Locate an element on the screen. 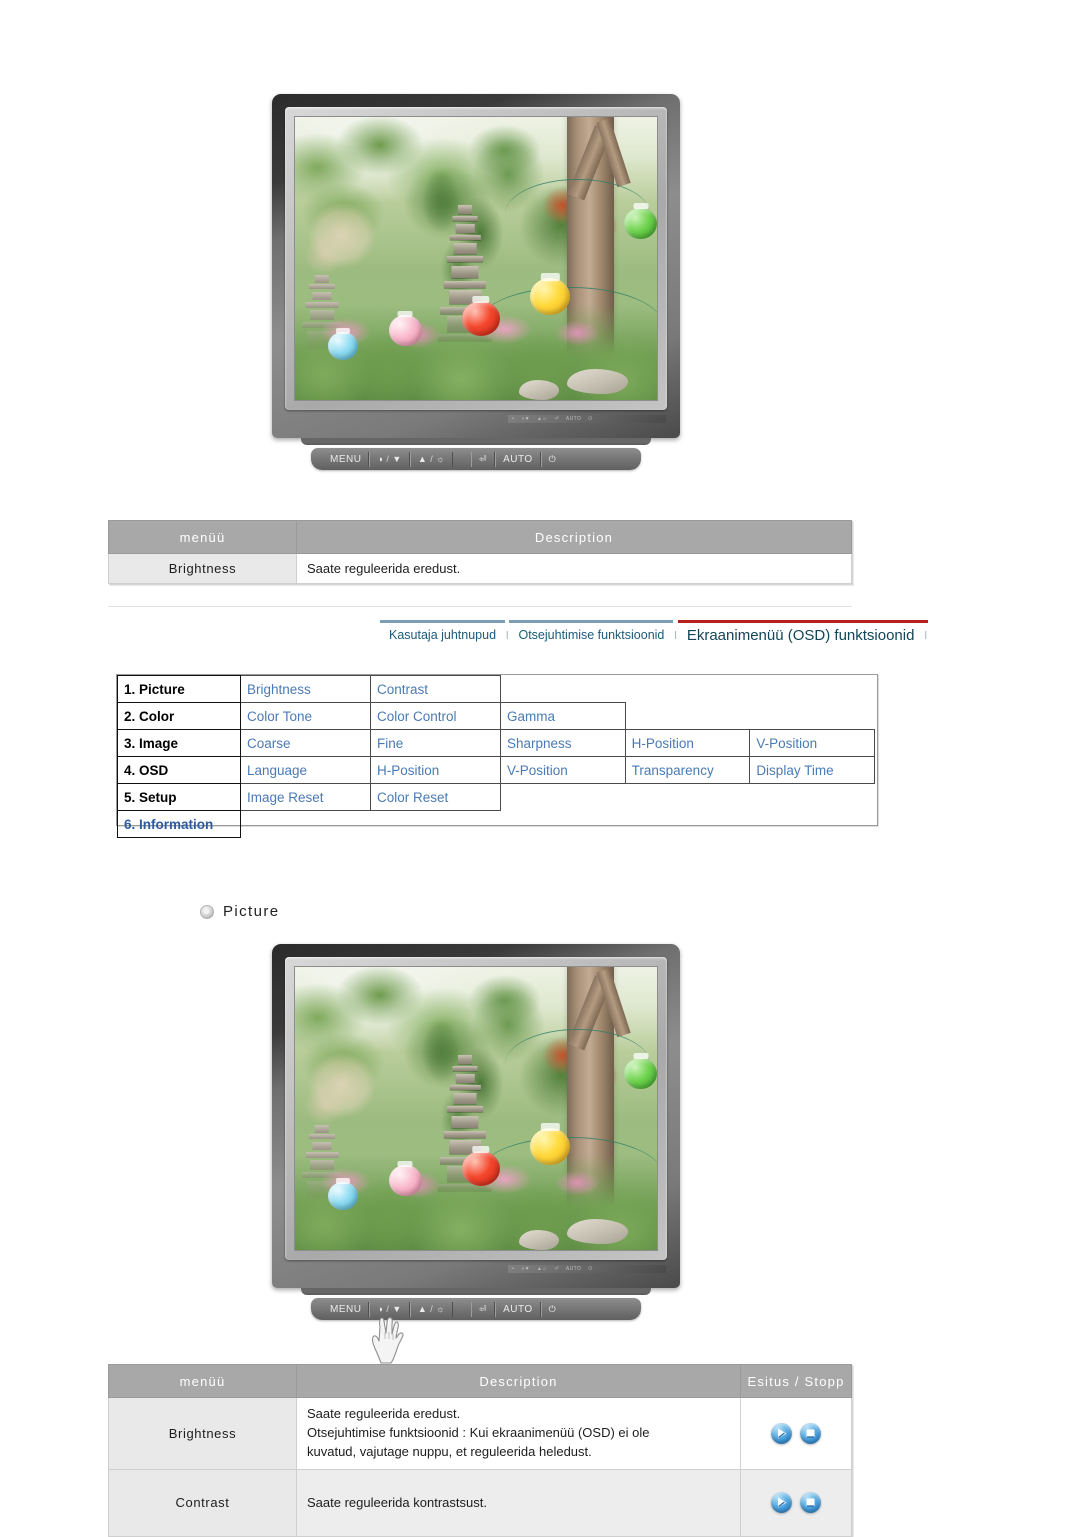  osd-item-gamma: Gamma is located at coordinates (563, 716).